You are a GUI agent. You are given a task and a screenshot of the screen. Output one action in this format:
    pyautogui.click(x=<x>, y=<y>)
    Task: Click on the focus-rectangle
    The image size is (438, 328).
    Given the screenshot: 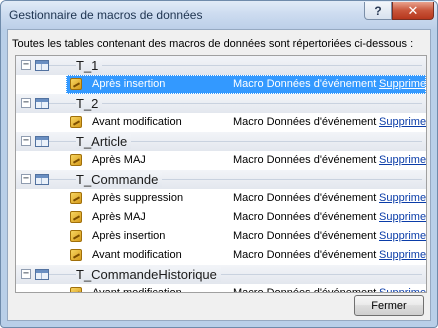 What is the action you would take?
    pyautogui.click(x=246, y=84)
    